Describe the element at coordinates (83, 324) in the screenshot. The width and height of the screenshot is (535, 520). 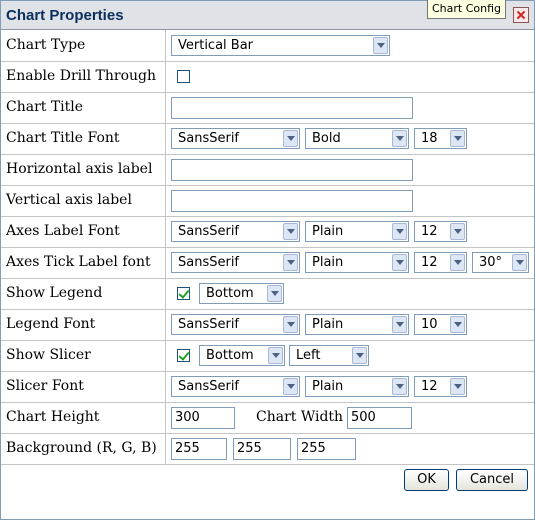
I see `label-legend-font: Legend Font` at that location.